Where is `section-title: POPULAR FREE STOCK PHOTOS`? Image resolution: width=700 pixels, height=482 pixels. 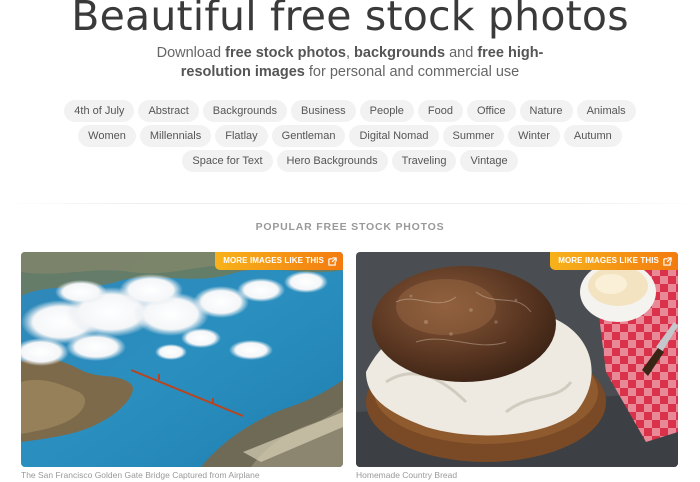
section-title: POPULAR FREE STOCK PHOTOS is located at coordinates (350, 227).